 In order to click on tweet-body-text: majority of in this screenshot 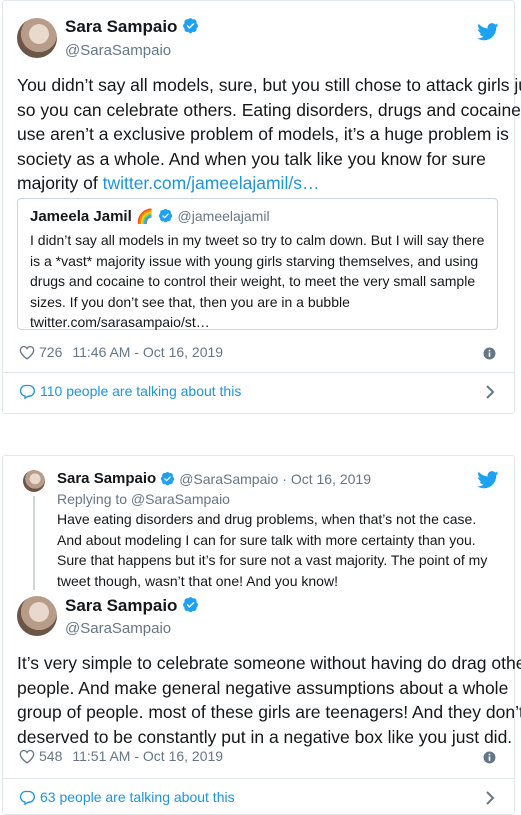, I will do `click(60, 183)`.